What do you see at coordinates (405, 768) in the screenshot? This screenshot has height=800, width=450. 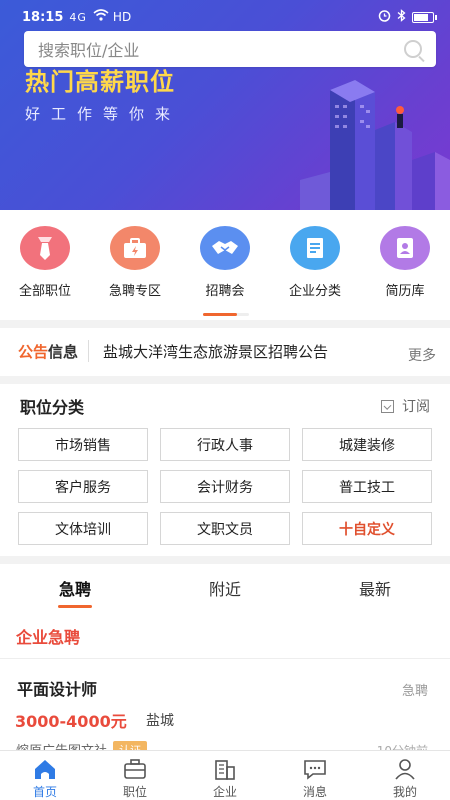 I see `user-icon` at bounding box center [405, 768].